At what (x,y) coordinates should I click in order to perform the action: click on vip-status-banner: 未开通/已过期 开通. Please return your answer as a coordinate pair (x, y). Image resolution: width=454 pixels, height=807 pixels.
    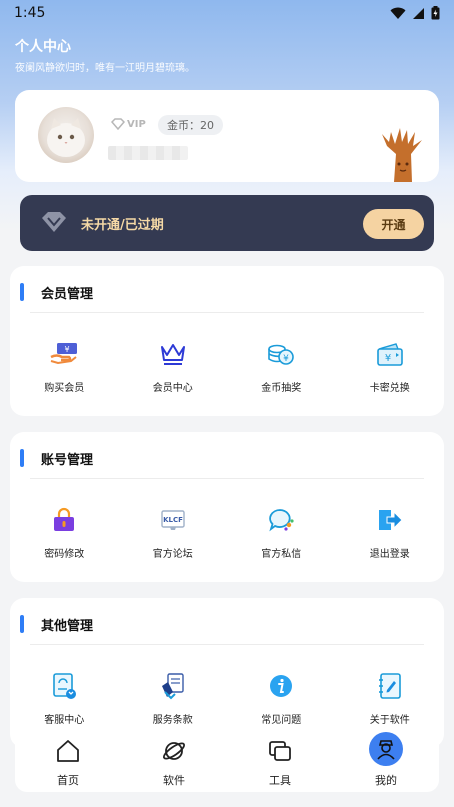
    Looking at the image, I should click on (227, 223).